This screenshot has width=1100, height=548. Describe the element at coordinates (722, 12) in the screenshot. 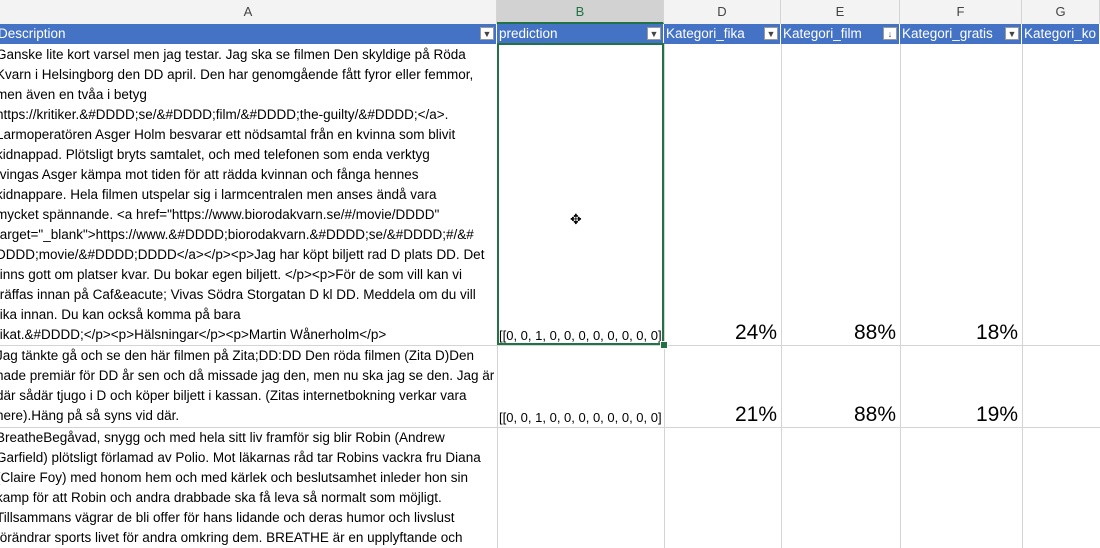

I see `column-letter-d: D` at that location.